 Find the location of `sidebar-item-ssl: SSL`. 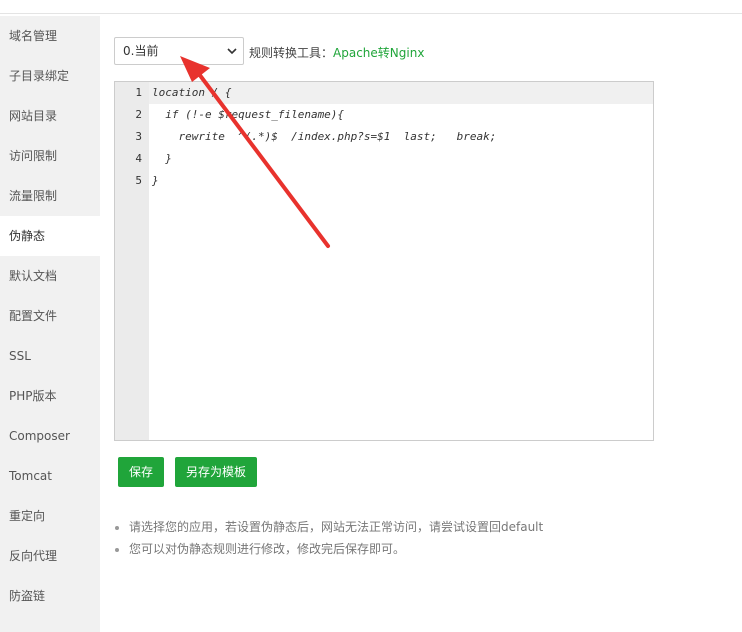

sidebar-item-ssl: SSL is located at coordinates (50, 356).